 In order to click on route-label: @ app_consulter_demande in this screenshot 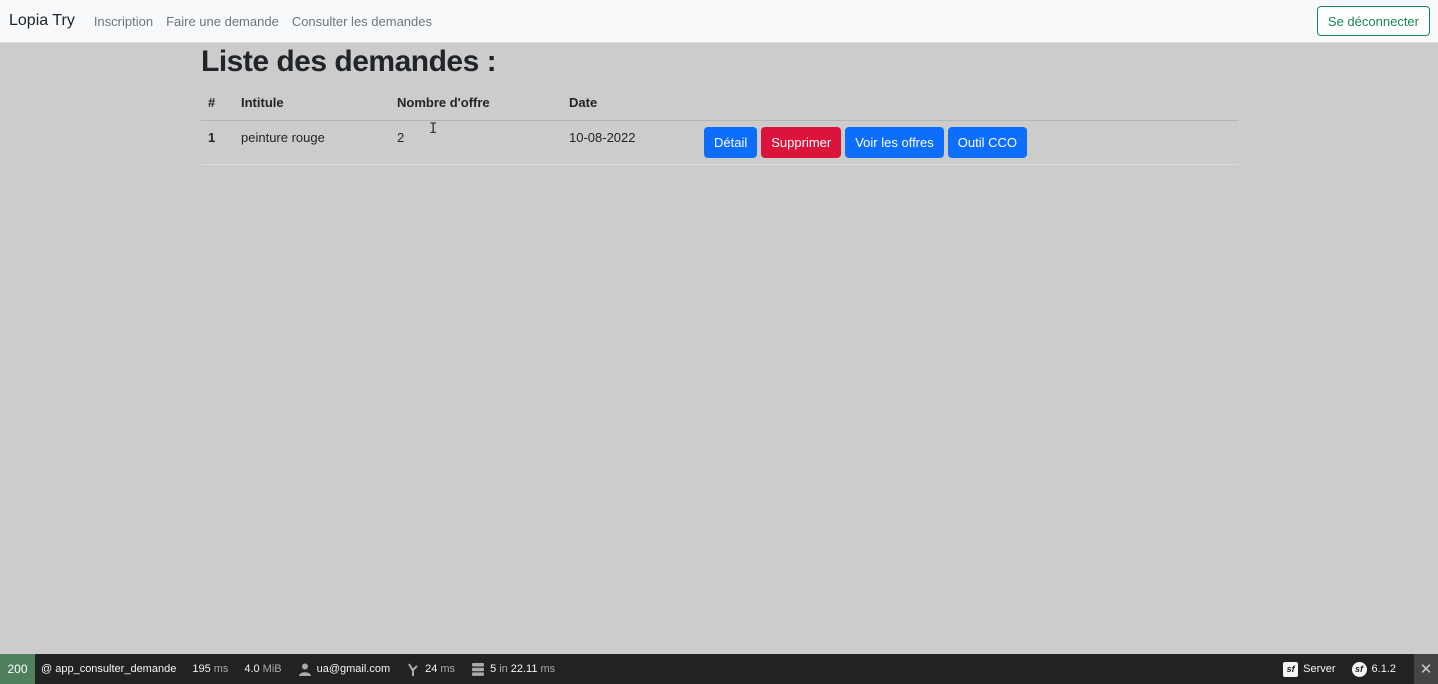, I will do `click(109, 669)`.